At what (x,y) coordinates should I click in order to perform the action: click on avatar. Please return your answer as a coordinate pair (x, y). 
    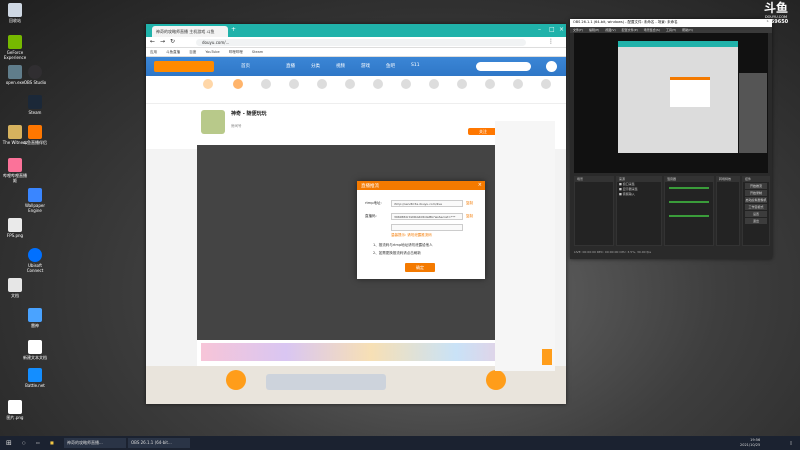
    Looking at the image, I should click on (551, 66).